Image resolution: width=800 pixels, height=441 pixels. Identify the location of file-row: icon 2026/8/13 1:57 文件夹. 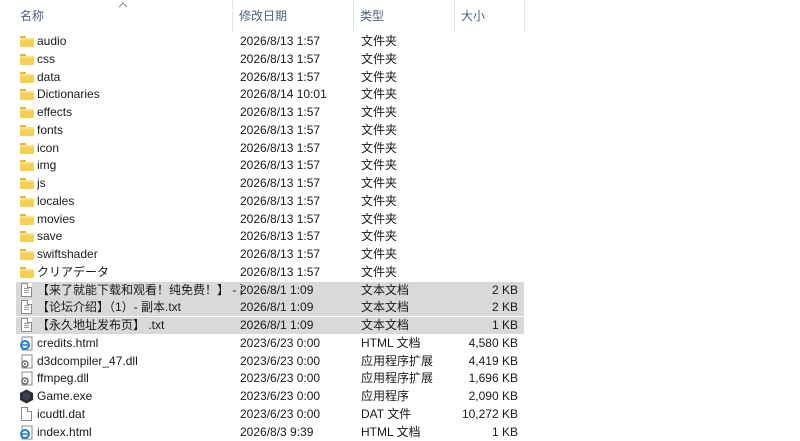
(270, 148).